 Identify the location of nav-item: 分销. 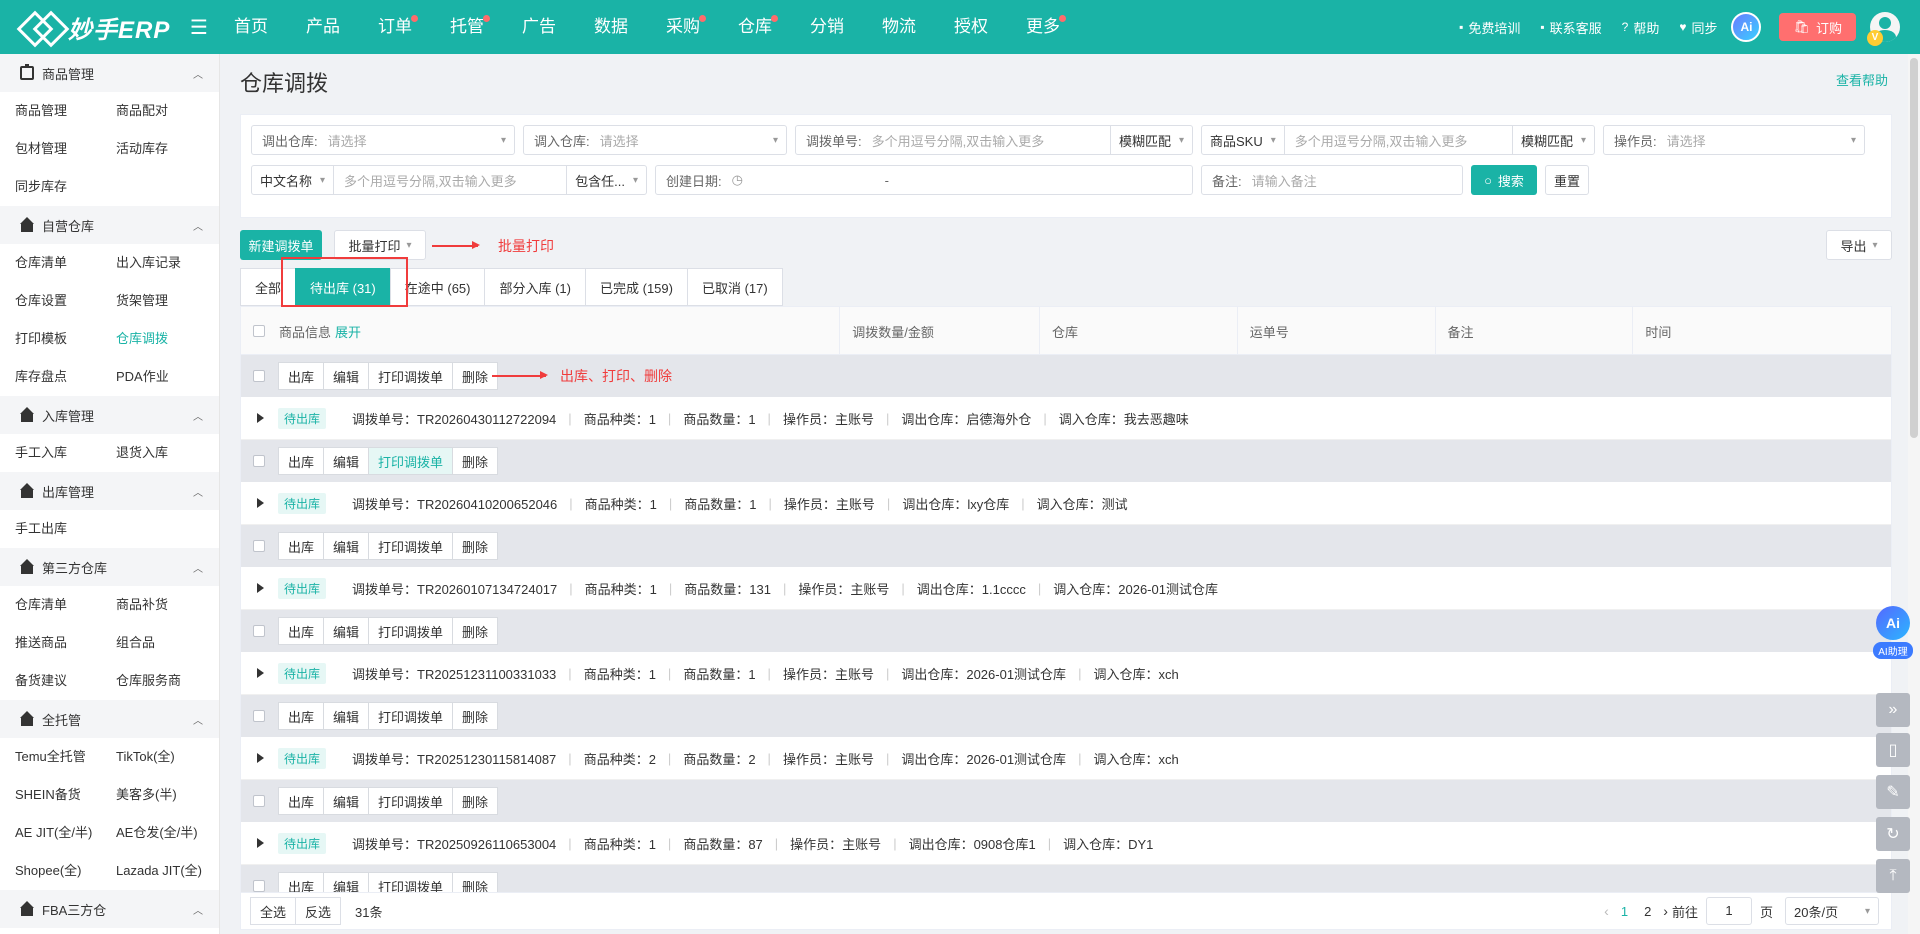
(827, 27).